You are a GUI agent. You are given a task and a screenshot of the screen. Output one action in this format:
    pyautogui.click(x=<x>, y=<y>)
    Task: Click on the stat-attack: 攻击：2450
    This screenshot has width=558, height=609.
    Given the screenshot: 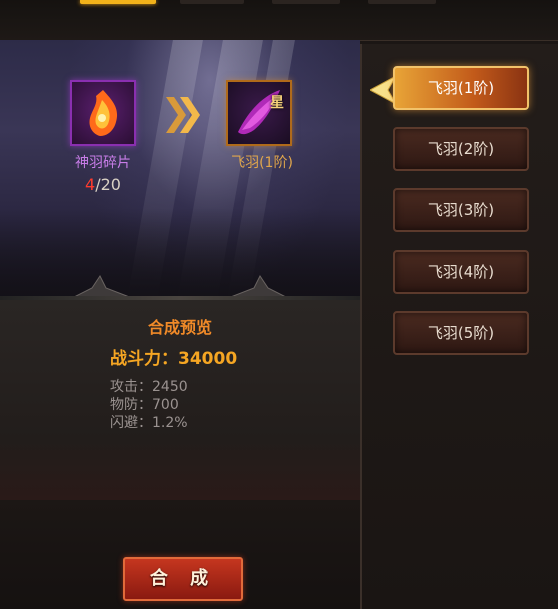 What is the action you would take?
    pyautogui.click(x=149, y=387)
    